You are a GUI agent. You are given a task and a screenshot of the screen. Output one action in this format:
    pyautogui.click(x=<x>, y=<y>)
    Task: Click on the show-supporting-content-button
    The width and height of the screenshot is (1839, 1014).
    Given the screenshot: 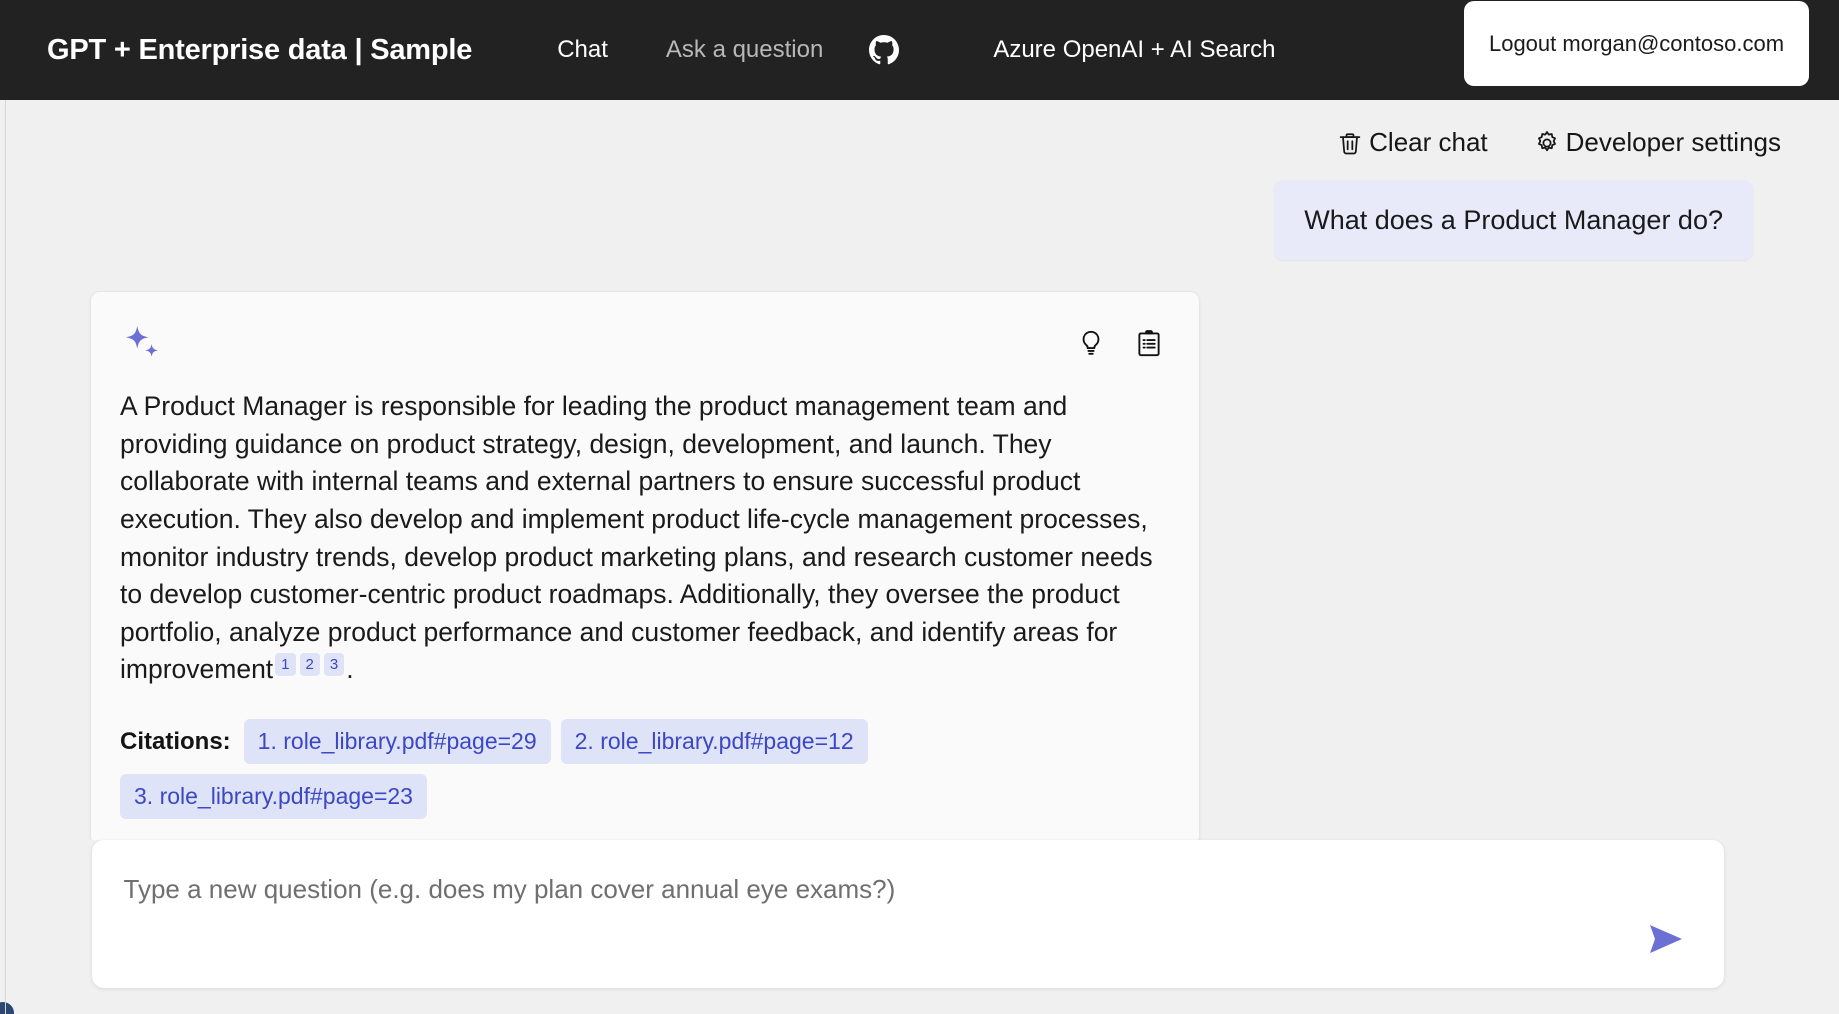 What is the action you would take?
    pyautogui.click(x=1149, y=343)
    